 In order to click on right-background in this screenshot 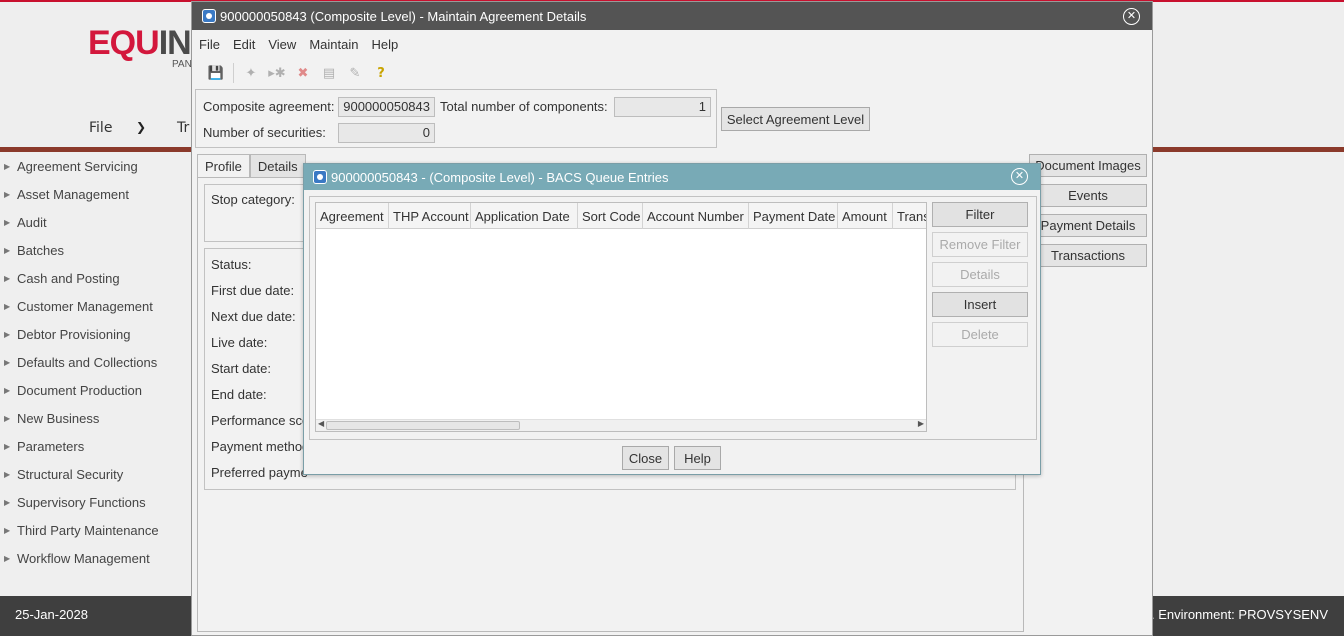, I will do `click(1248, 374)`.